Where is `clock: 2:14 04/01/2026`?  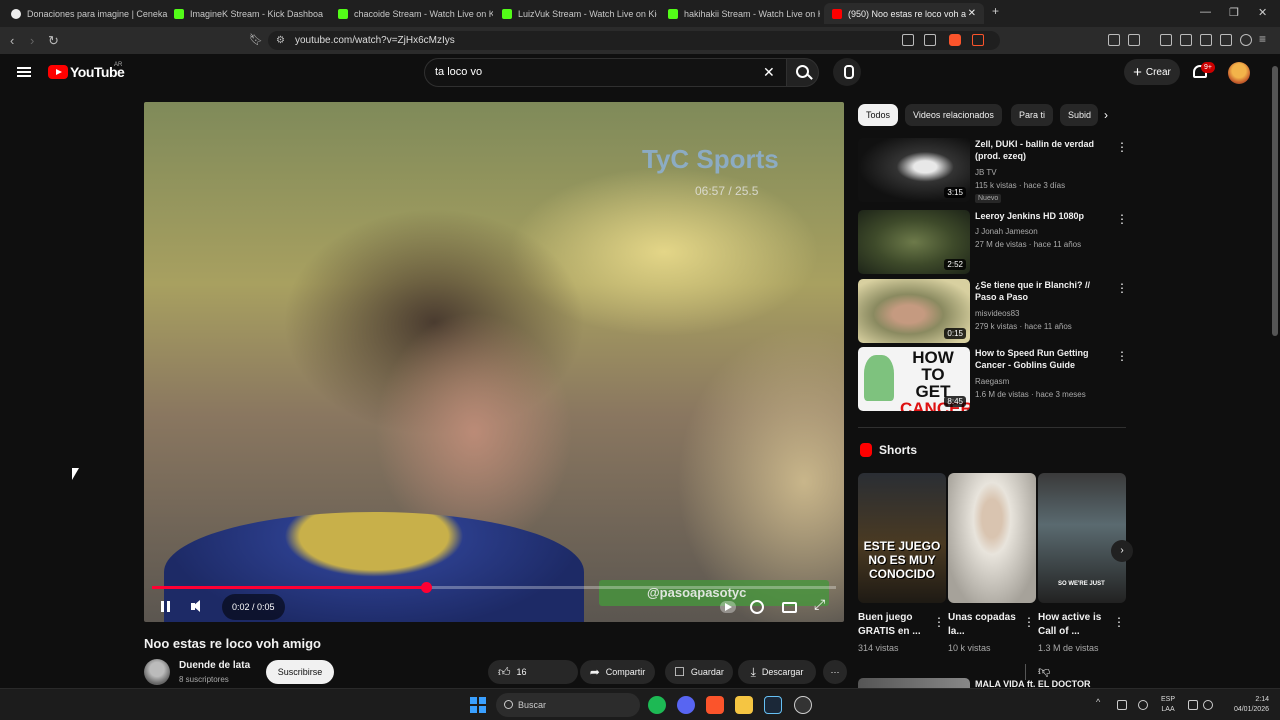
clock: 2:14 04/01/2026 is located at coordinates (1244, 705).